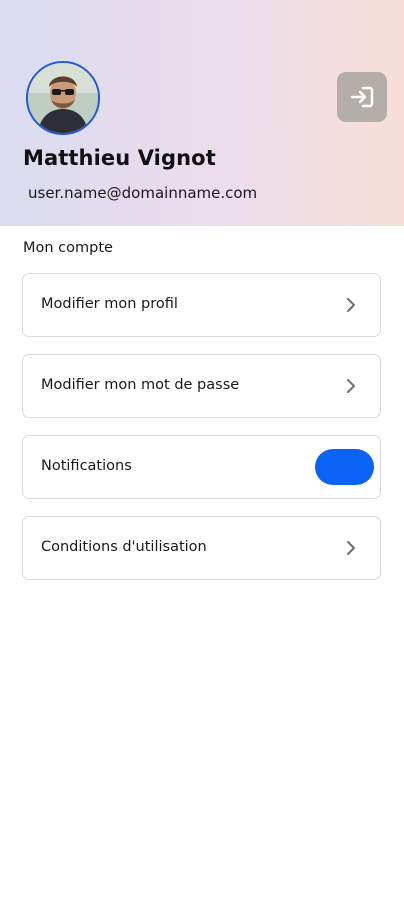 Image resolution: width=404 pixels, height=900 pixels. Describe the element at coordinates (143, 193) in the screenshot. I see `user-email: user.name@domainname.com` at that location.